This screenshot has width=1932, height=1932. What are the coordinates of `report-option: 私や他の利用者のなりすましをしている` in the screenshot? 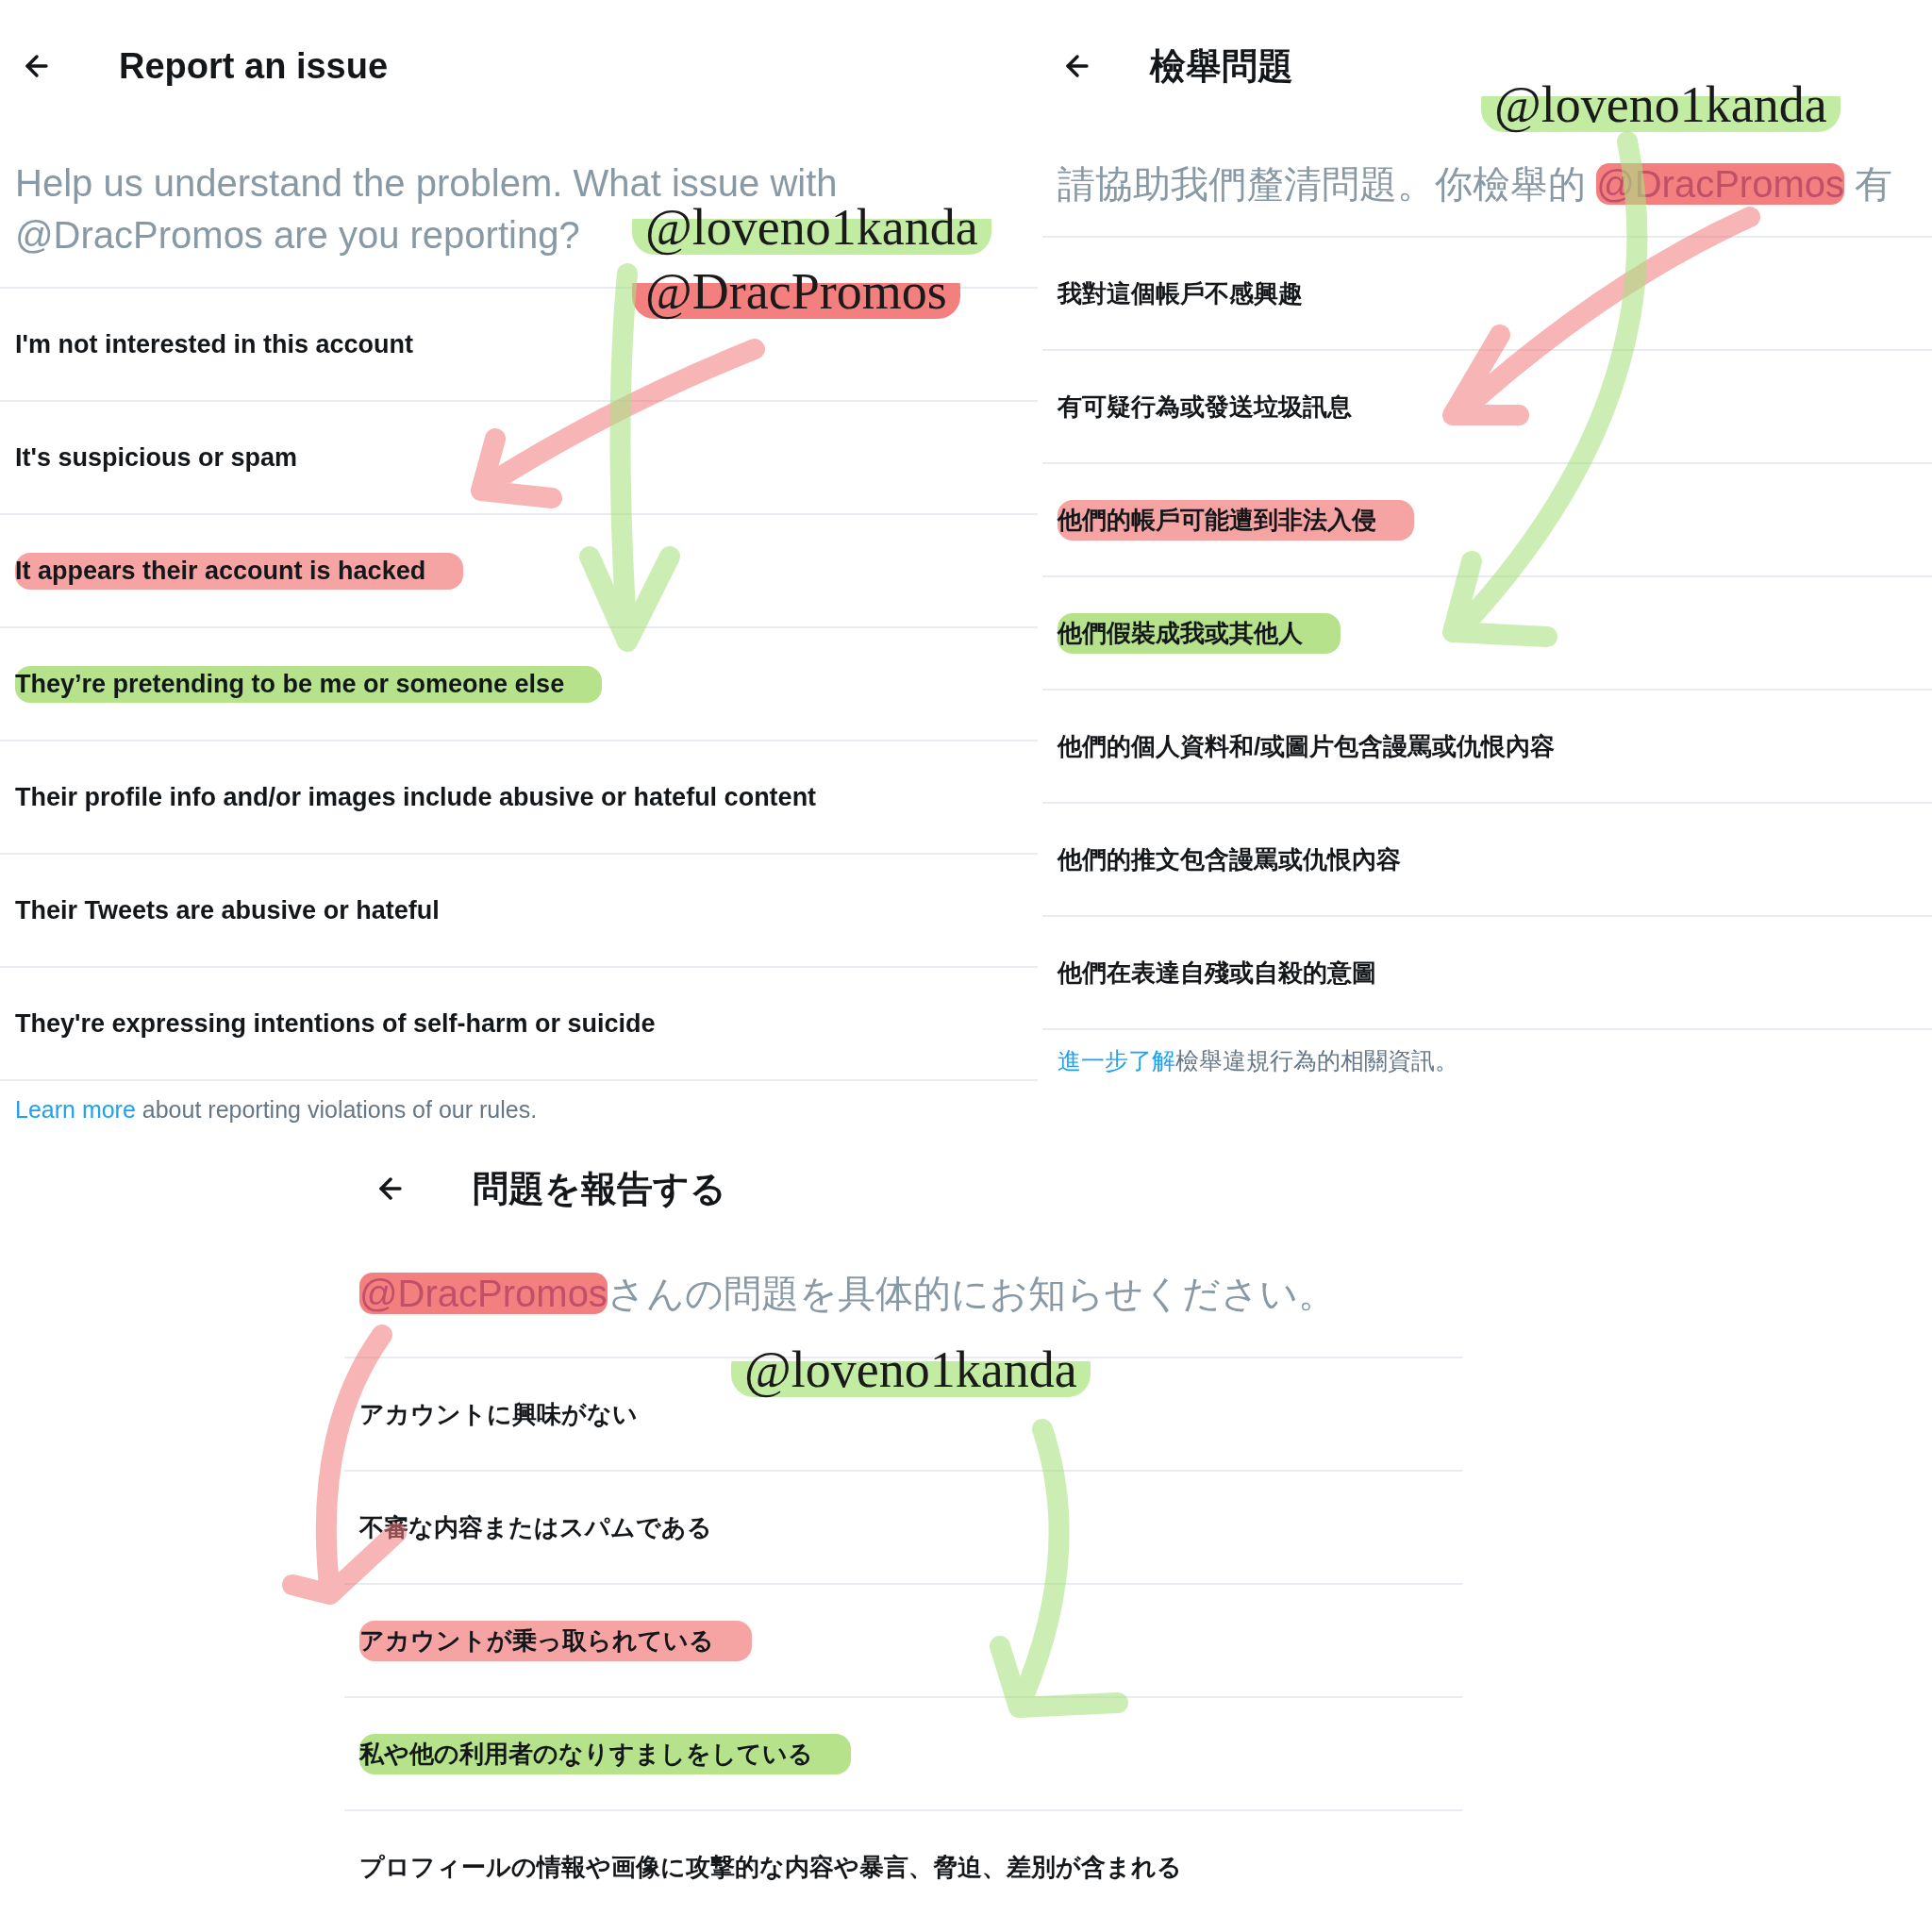 It's located at (903, 1753).